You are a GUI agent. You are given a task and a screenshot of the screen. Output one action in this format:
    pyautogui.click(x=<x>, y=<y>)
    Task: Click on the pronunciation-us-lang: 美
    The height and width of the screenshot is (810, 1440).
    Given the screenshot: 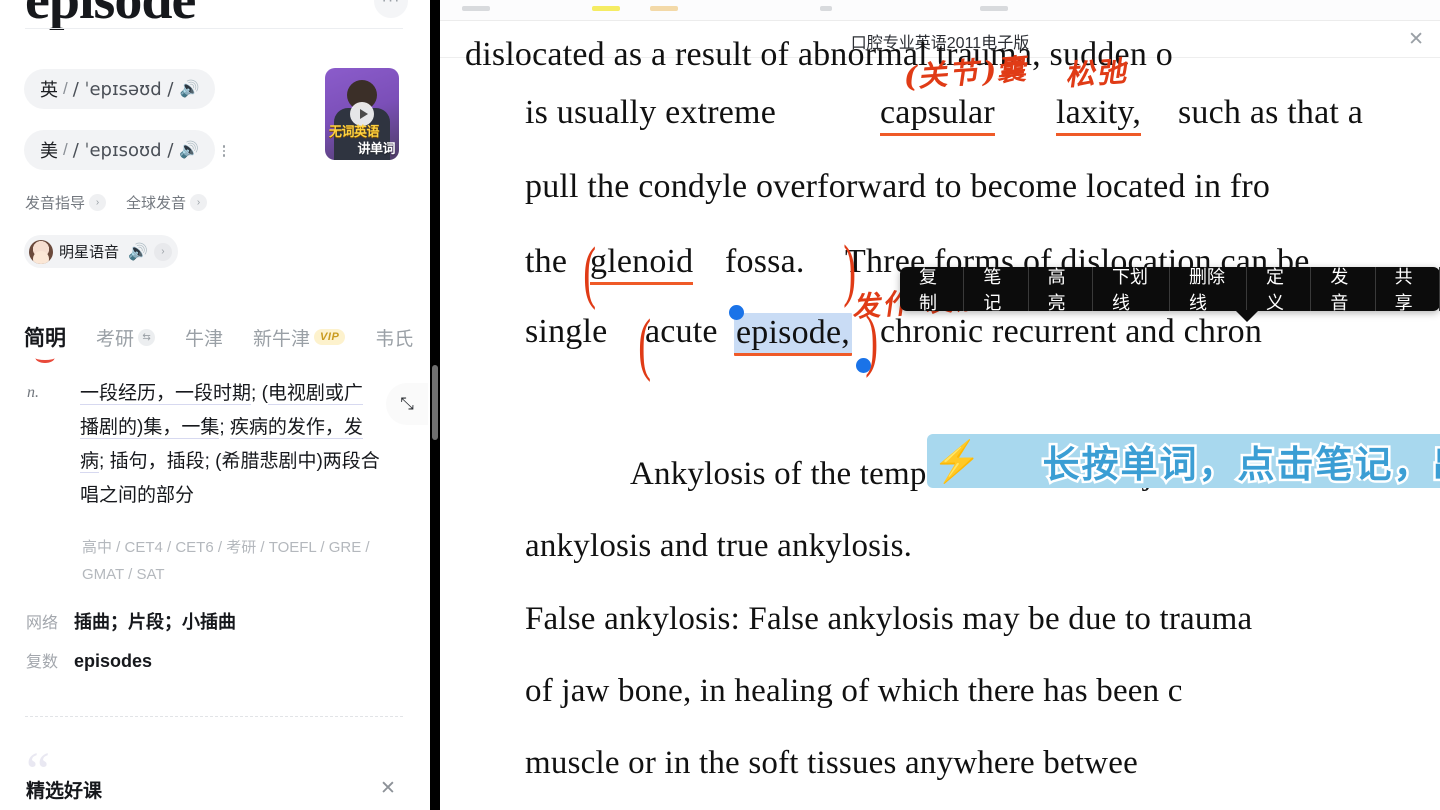 What is the action you would take?
    pyautogui.click(x=49, y=151)
    